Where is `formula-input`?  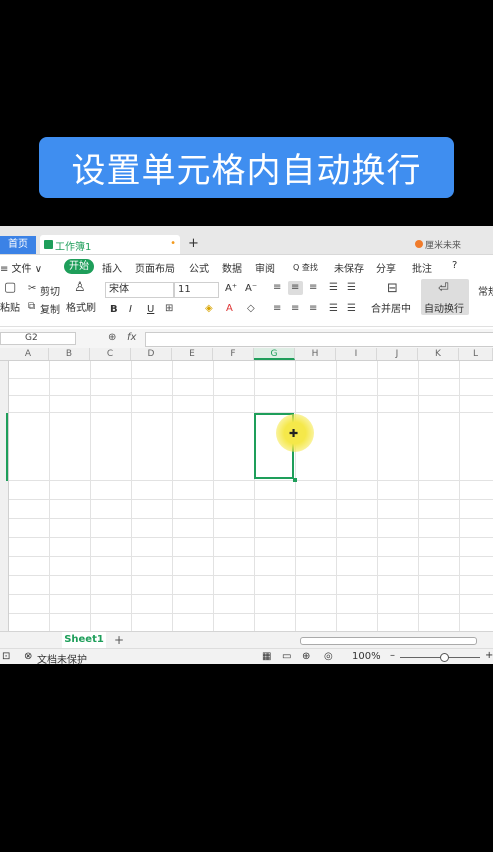 formula-input is located at coordinates (319, 339).